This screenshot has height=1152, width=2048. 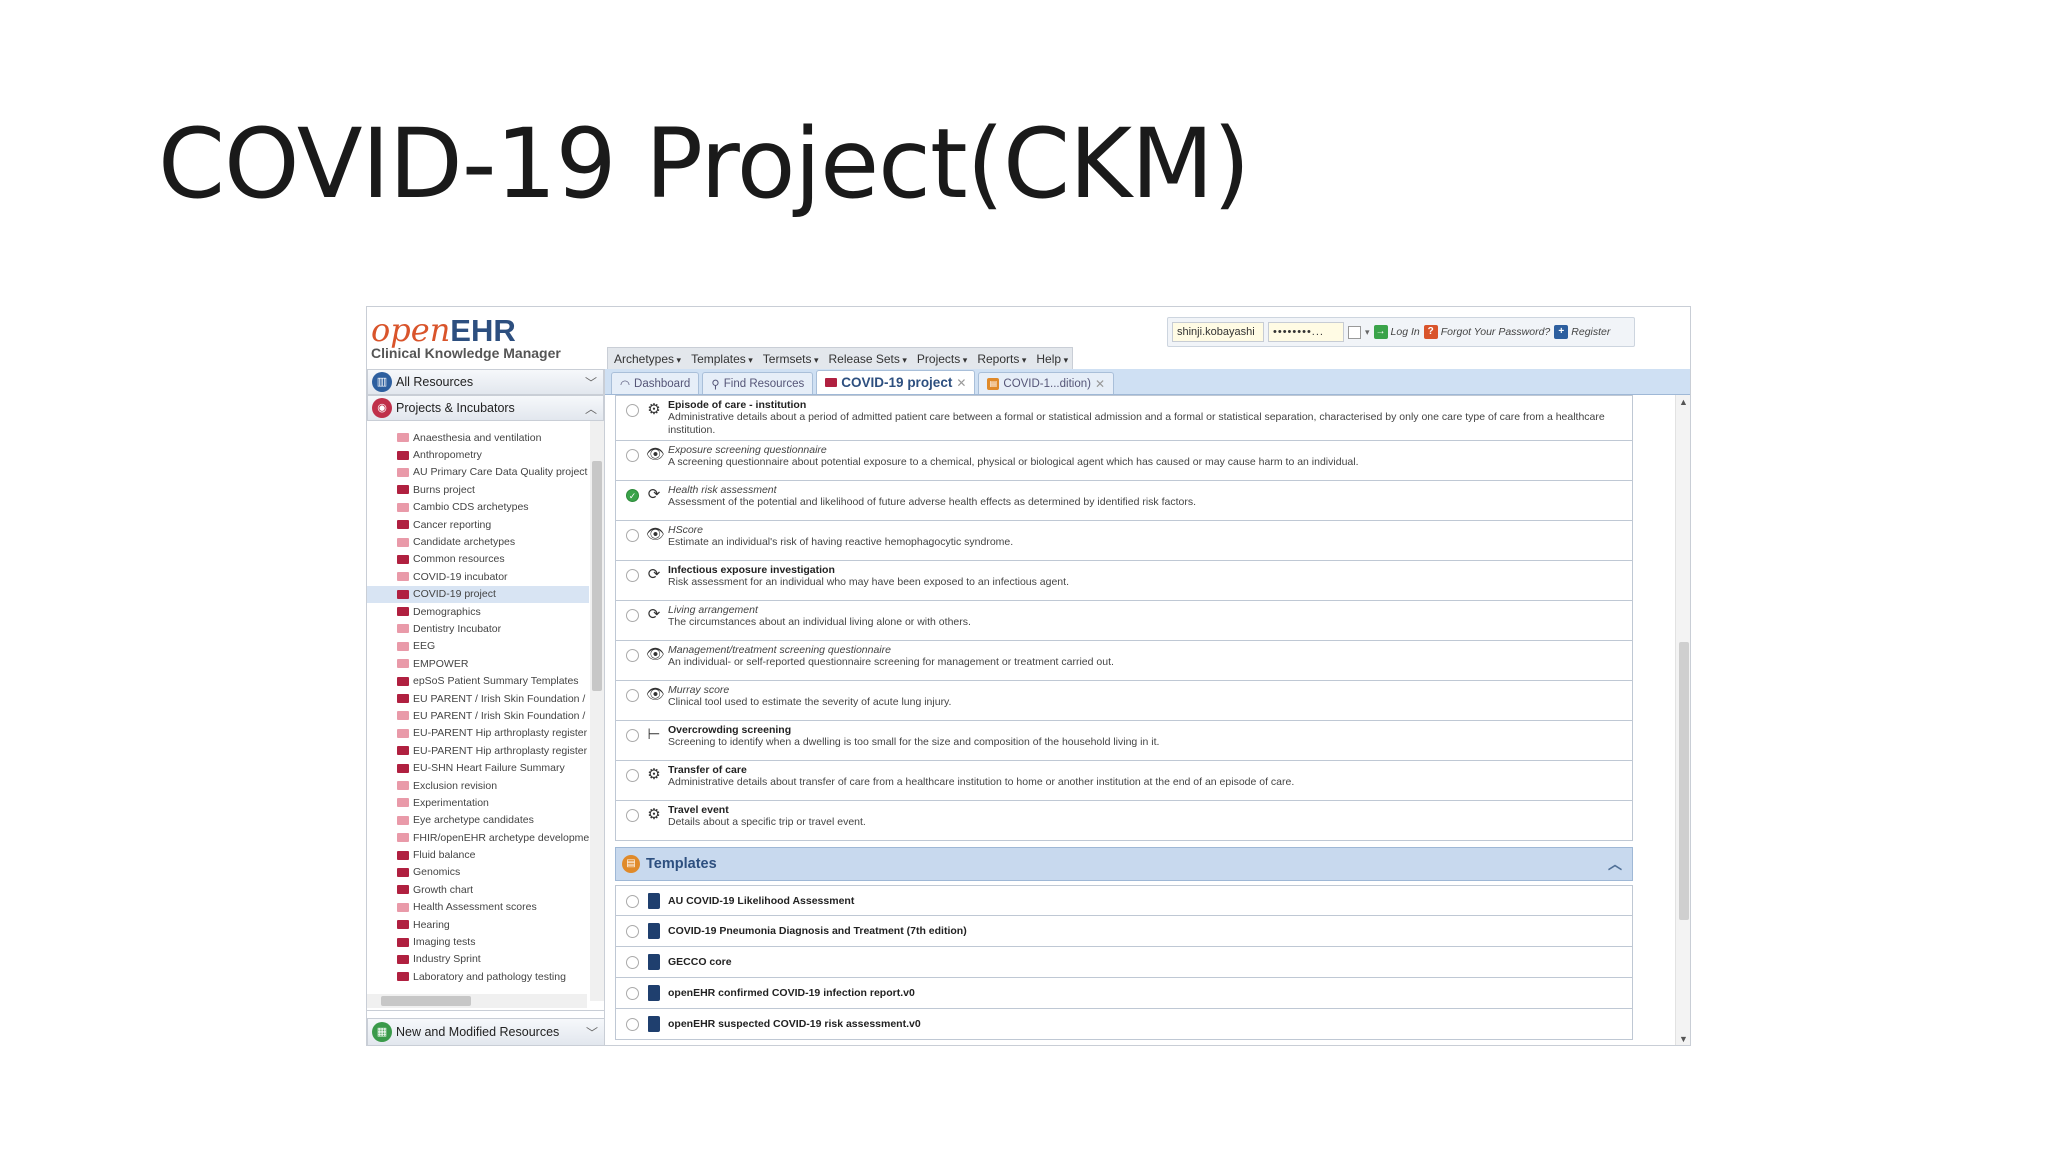 What do you see at coordinates (478, 907) in the screenshot?
I see `sidebar-item-project: Health Assessment scores` at bounding box center [478, 907].